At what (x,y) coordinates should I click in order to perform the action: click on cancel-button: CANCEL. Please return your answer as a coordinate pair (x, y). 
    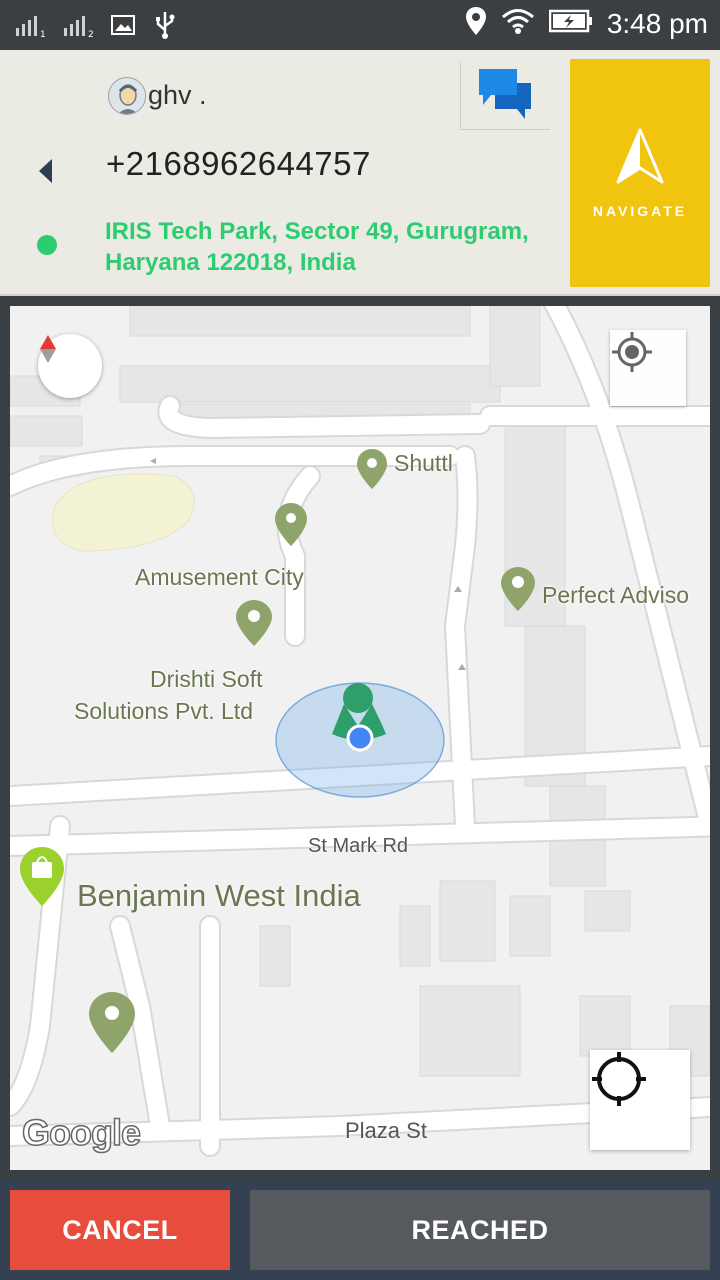
    Looking at the image, I should click on (120, 1230).